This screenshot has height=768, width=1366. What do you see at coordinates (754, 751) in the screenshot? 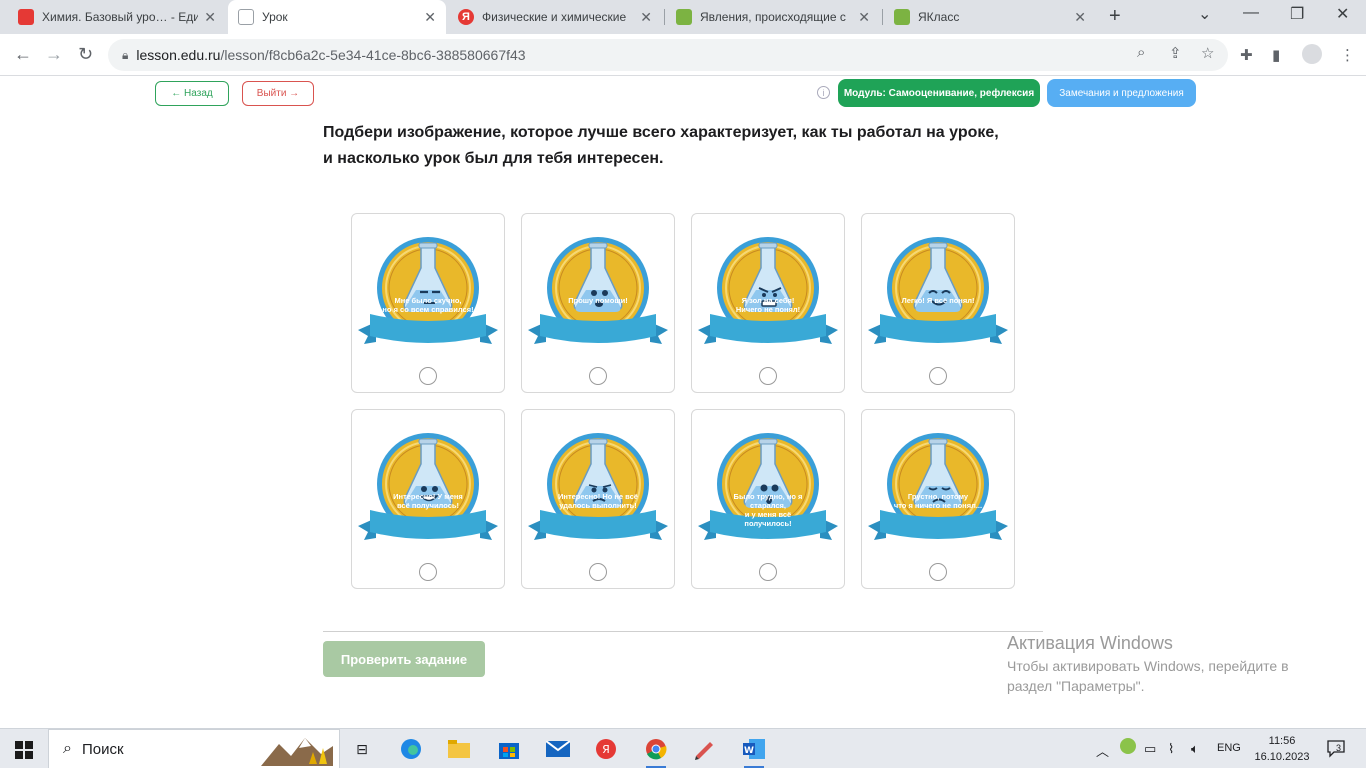
I see `word-icon: W` at bounding box center [754, 751].